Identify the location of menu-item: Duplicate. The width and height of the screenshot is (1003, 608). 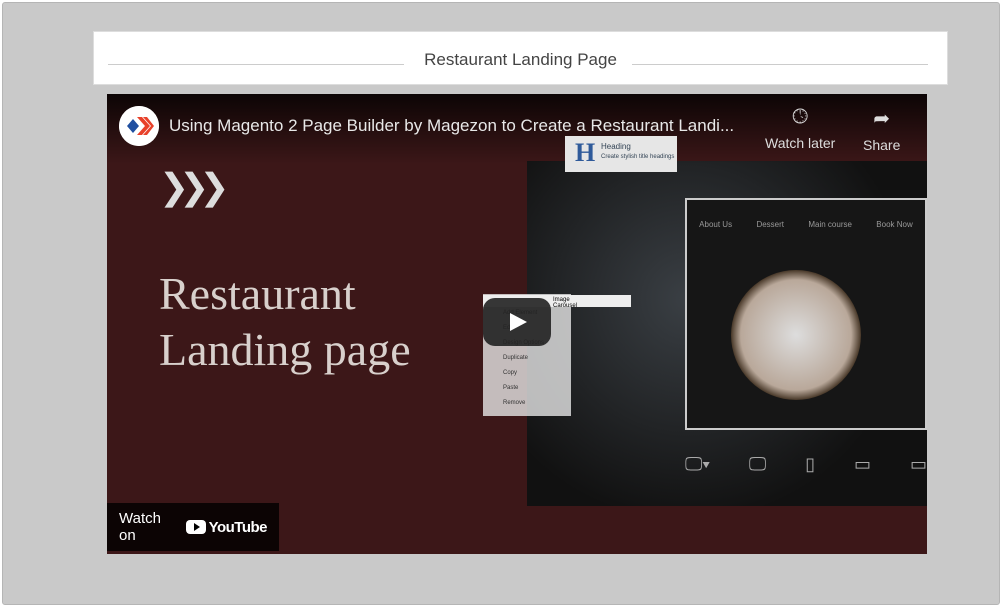
(516, 358).